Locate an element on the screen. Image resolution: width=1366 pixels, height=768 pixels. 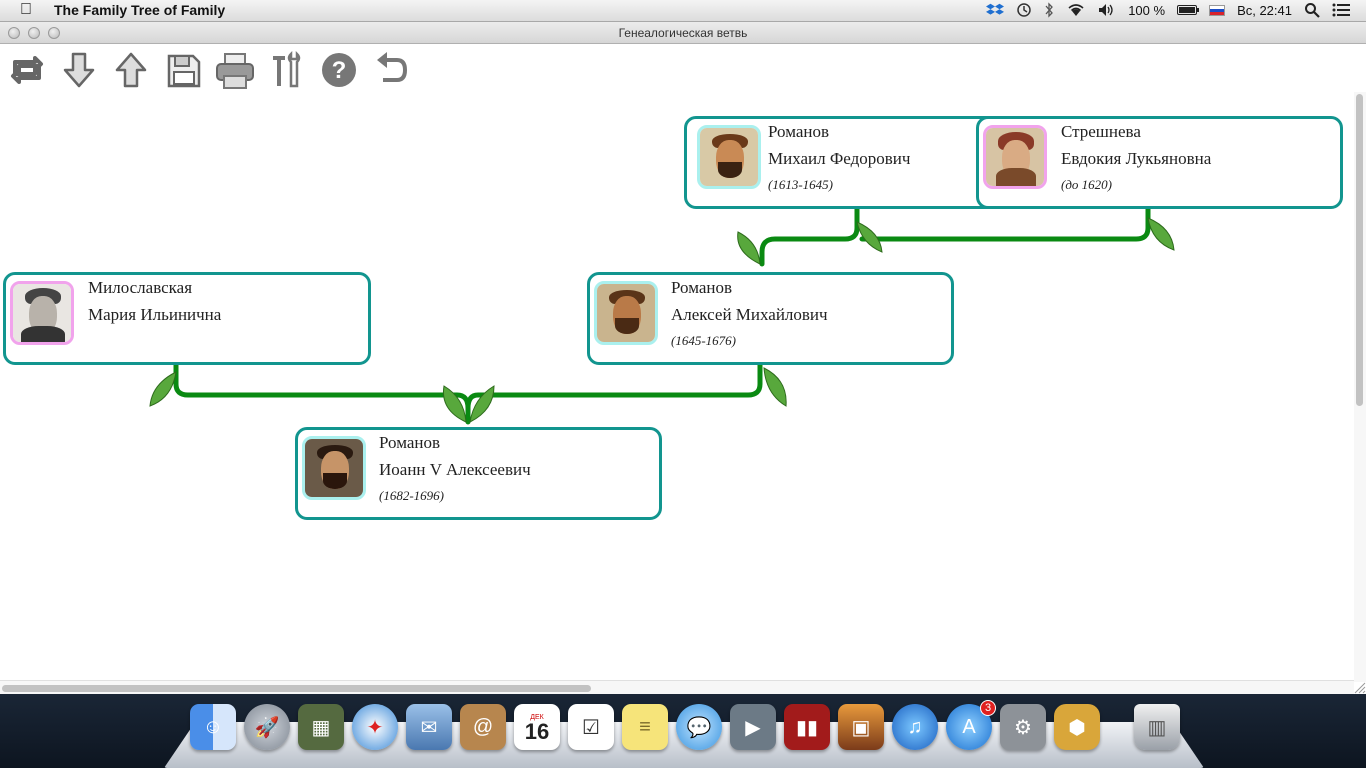
horizontal-scrollbar is located at coordinates (677, 687).